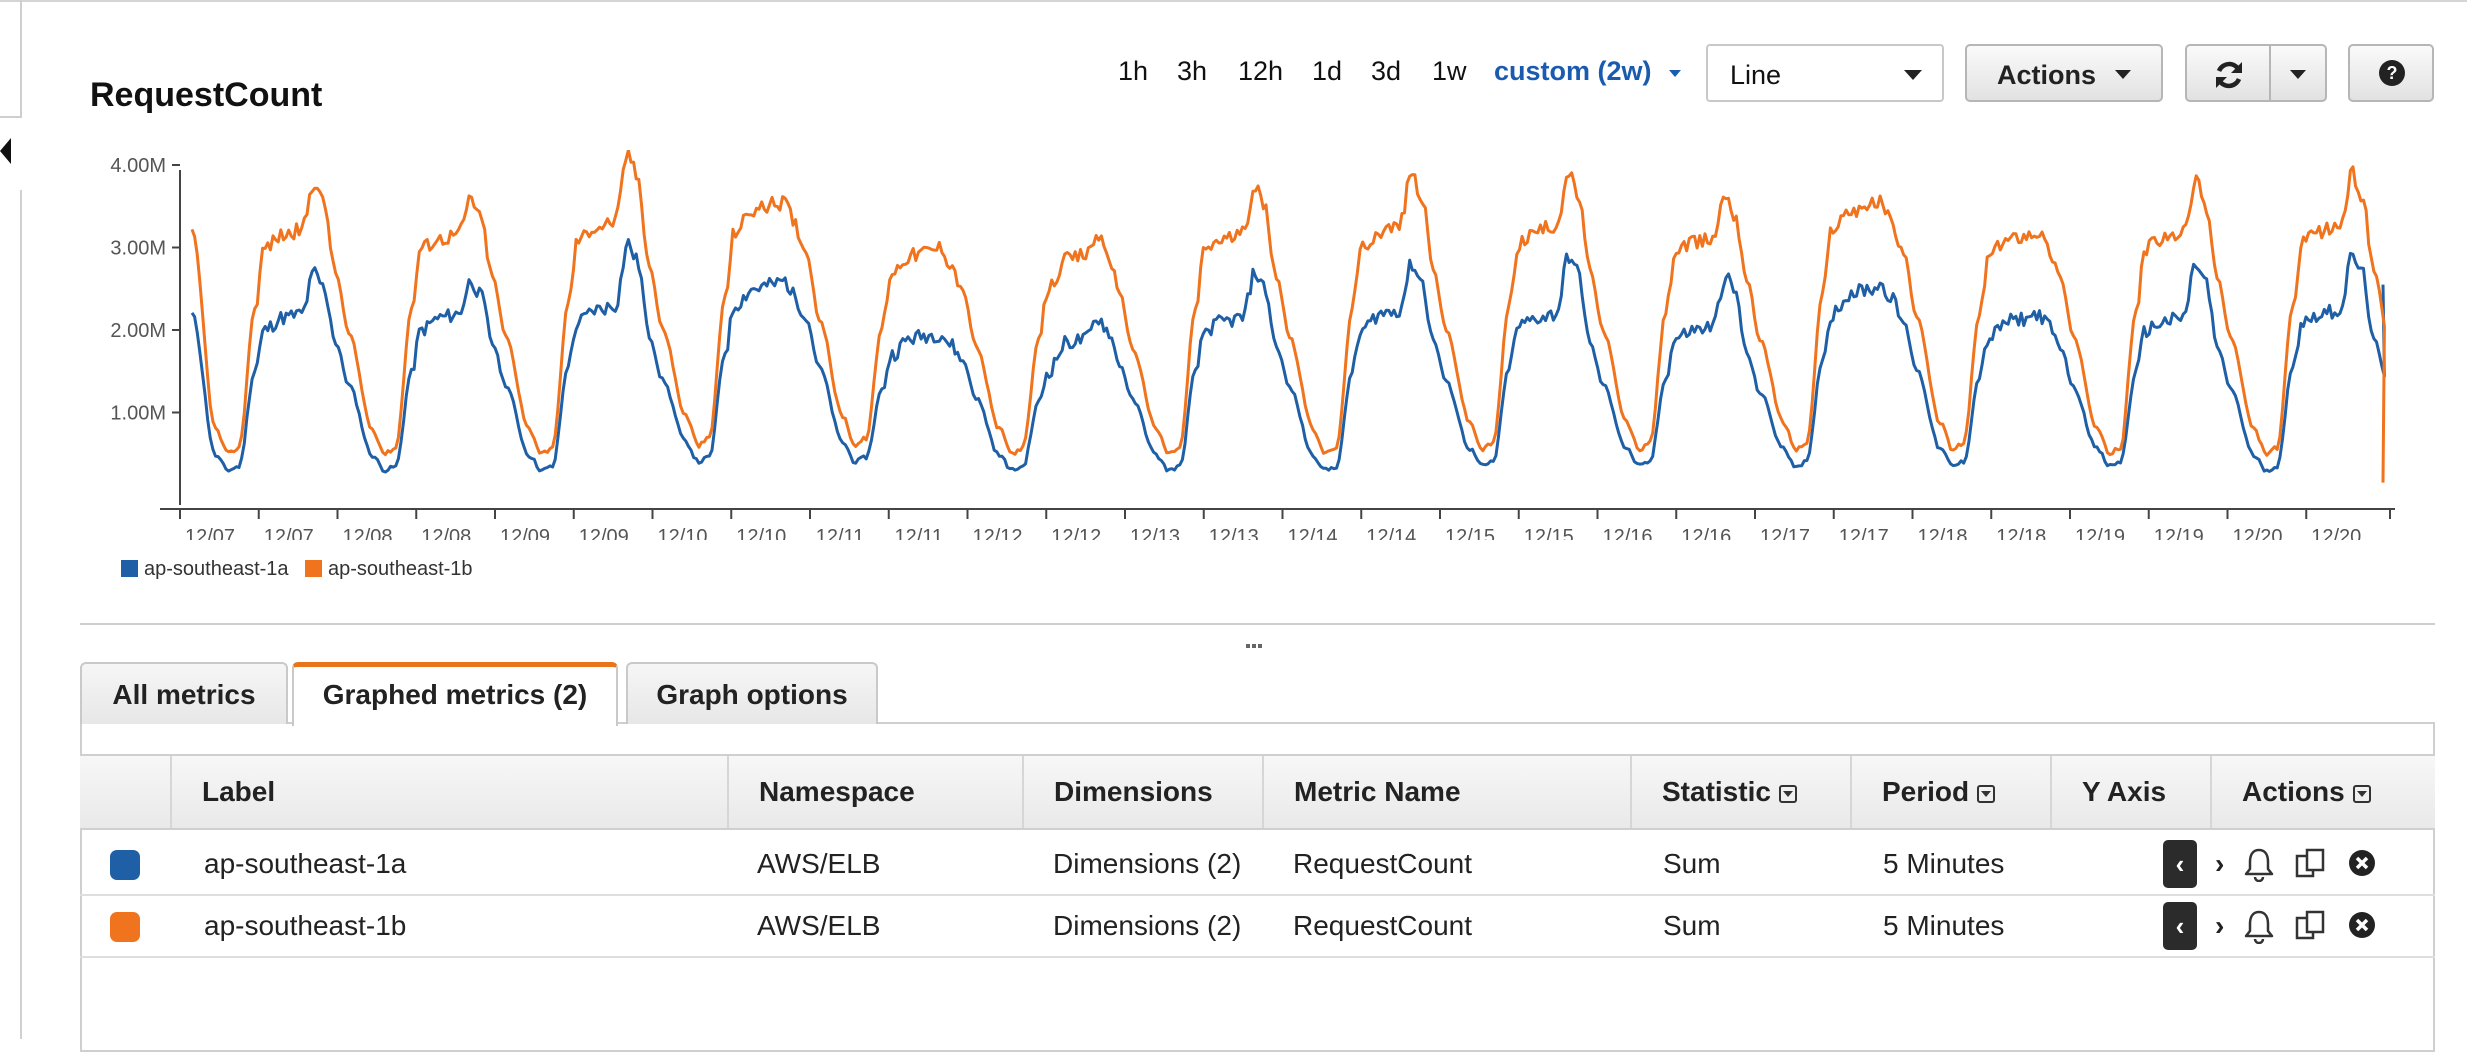 This screenshot has height=1052, width=2467. I want to click on x-tick-label: 12/10, so click(761, 533).